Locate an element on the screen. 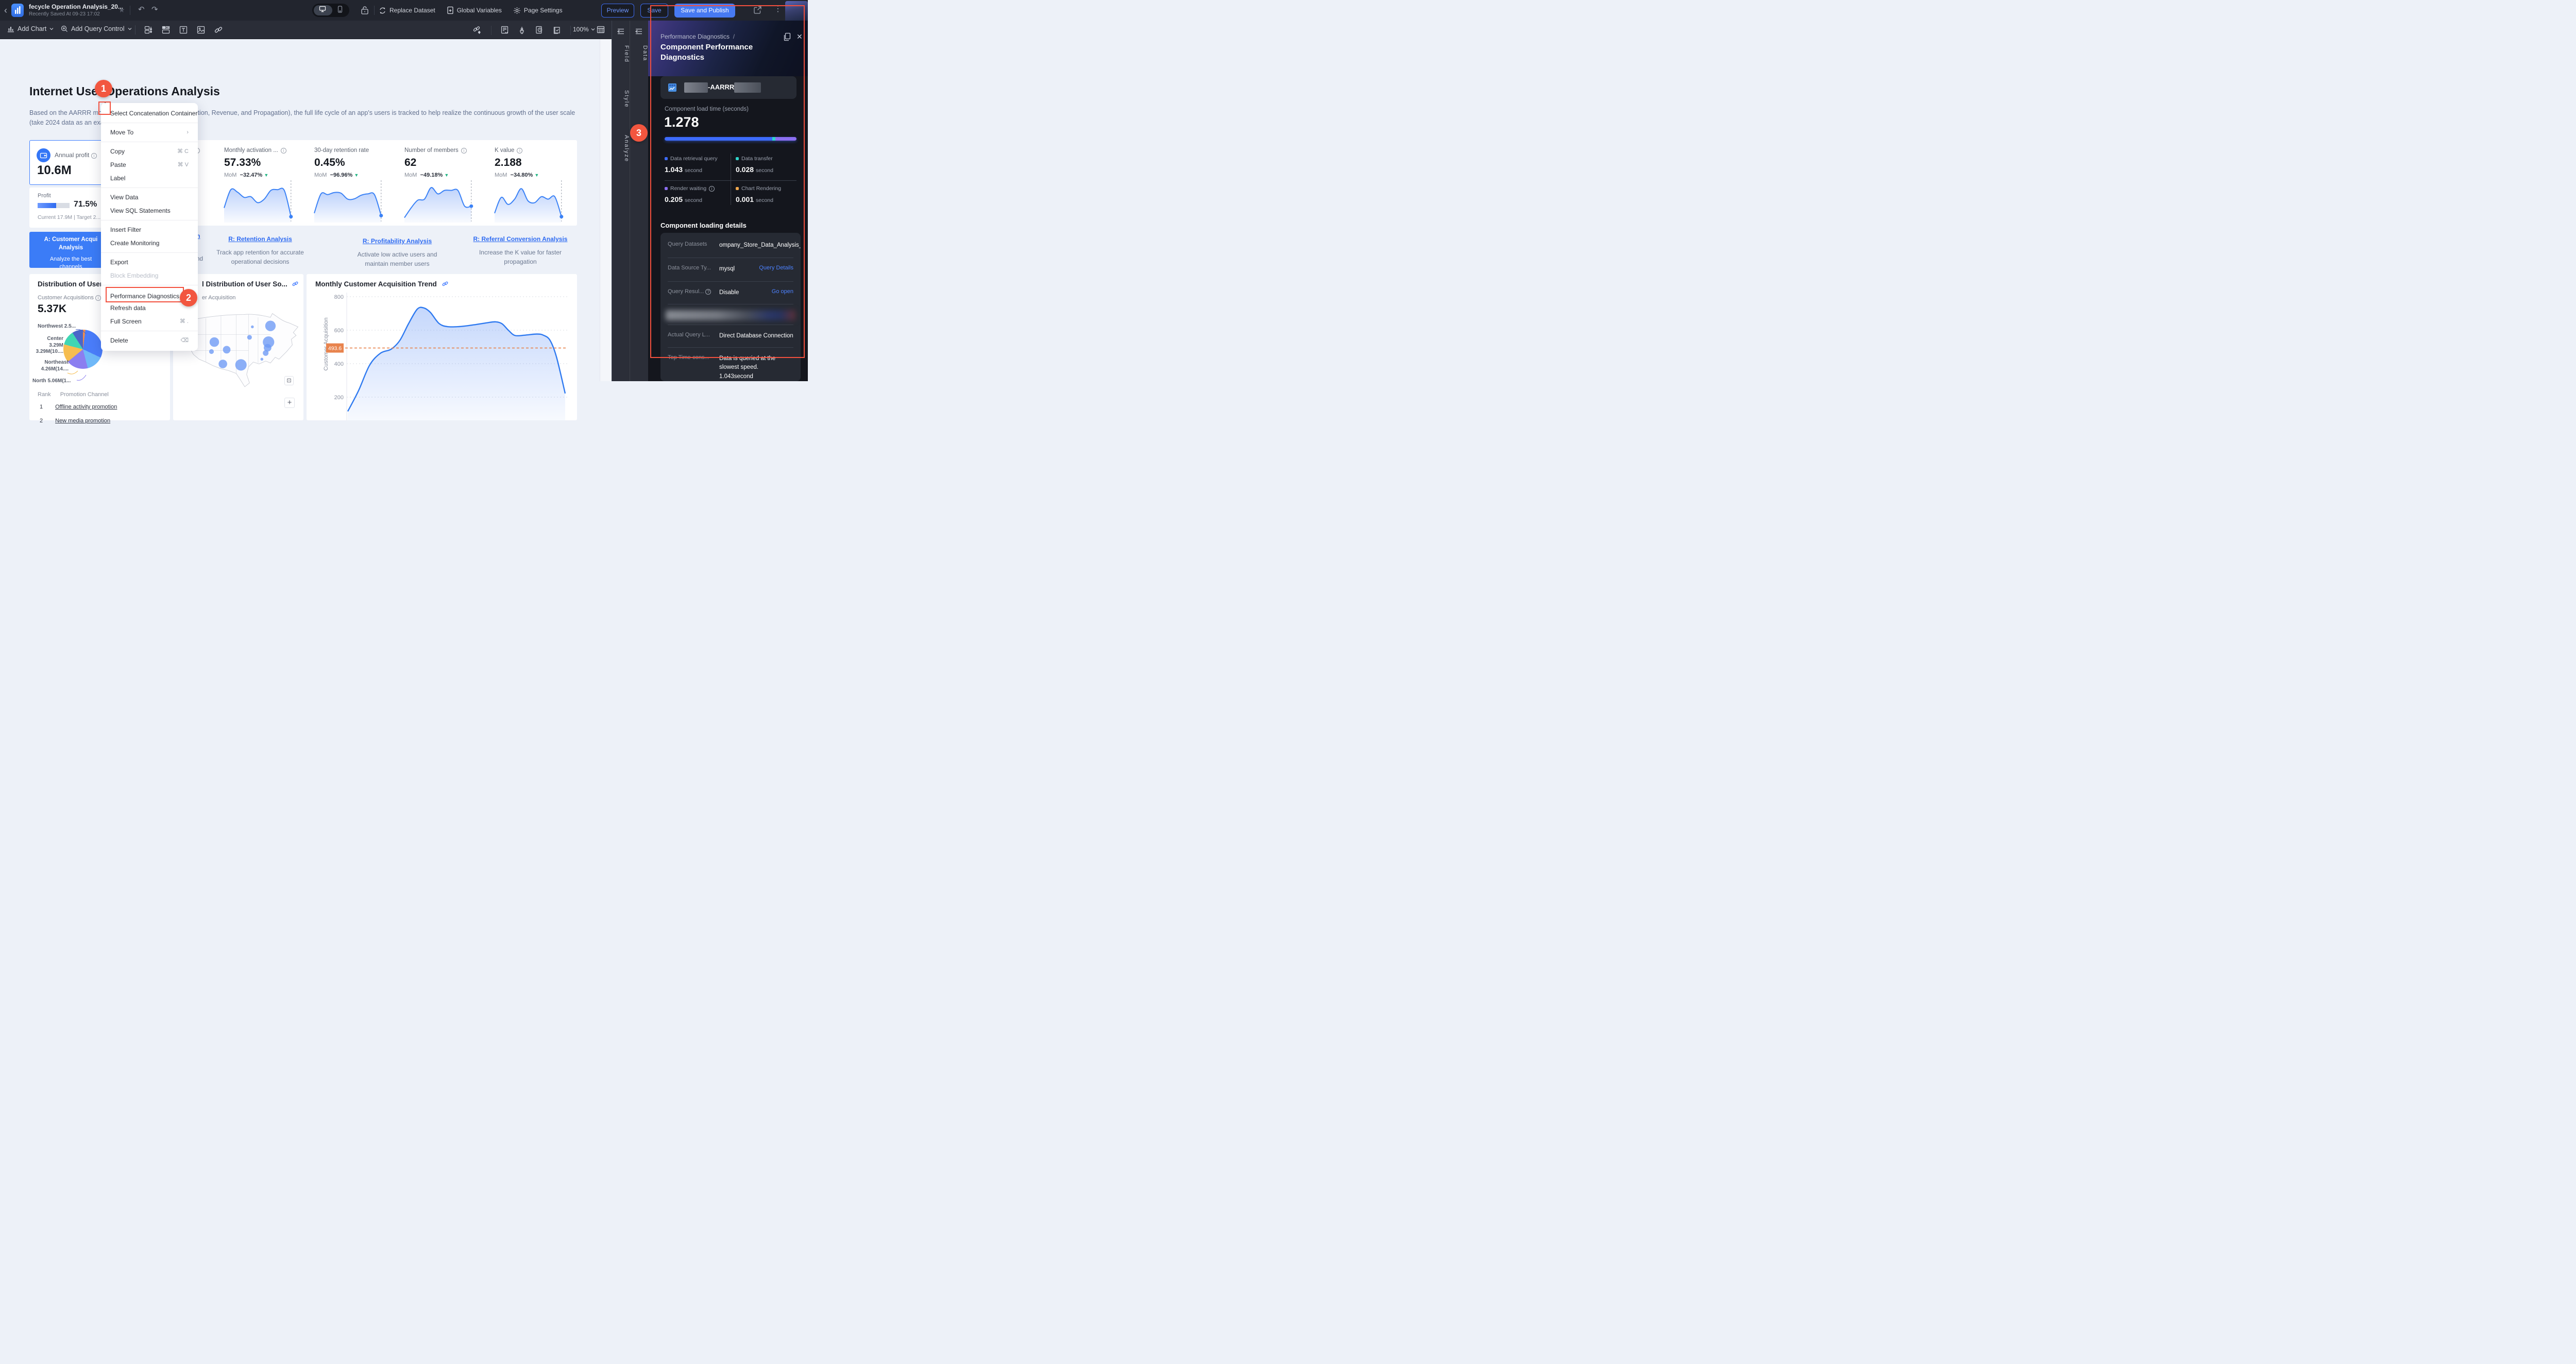  theme-brush-link-icon is located at coordinates (478, 30).